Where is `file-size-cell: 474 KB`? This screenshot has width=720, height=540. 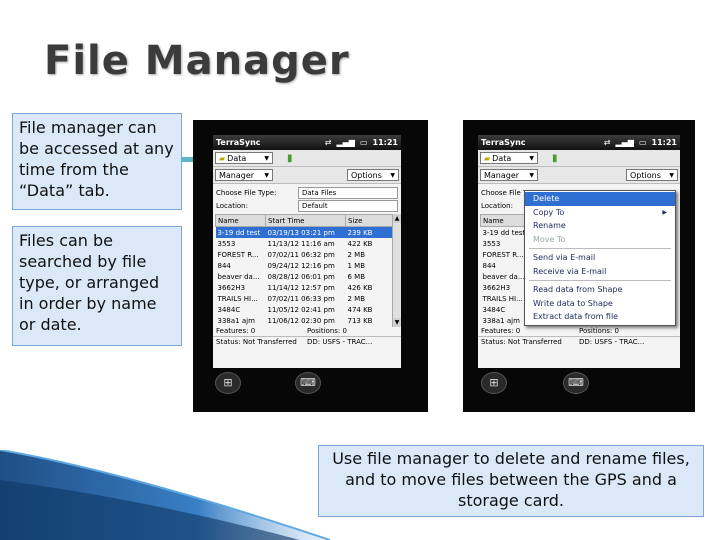 file-size-cell: 474 KB is located at coordinates (360, 309).